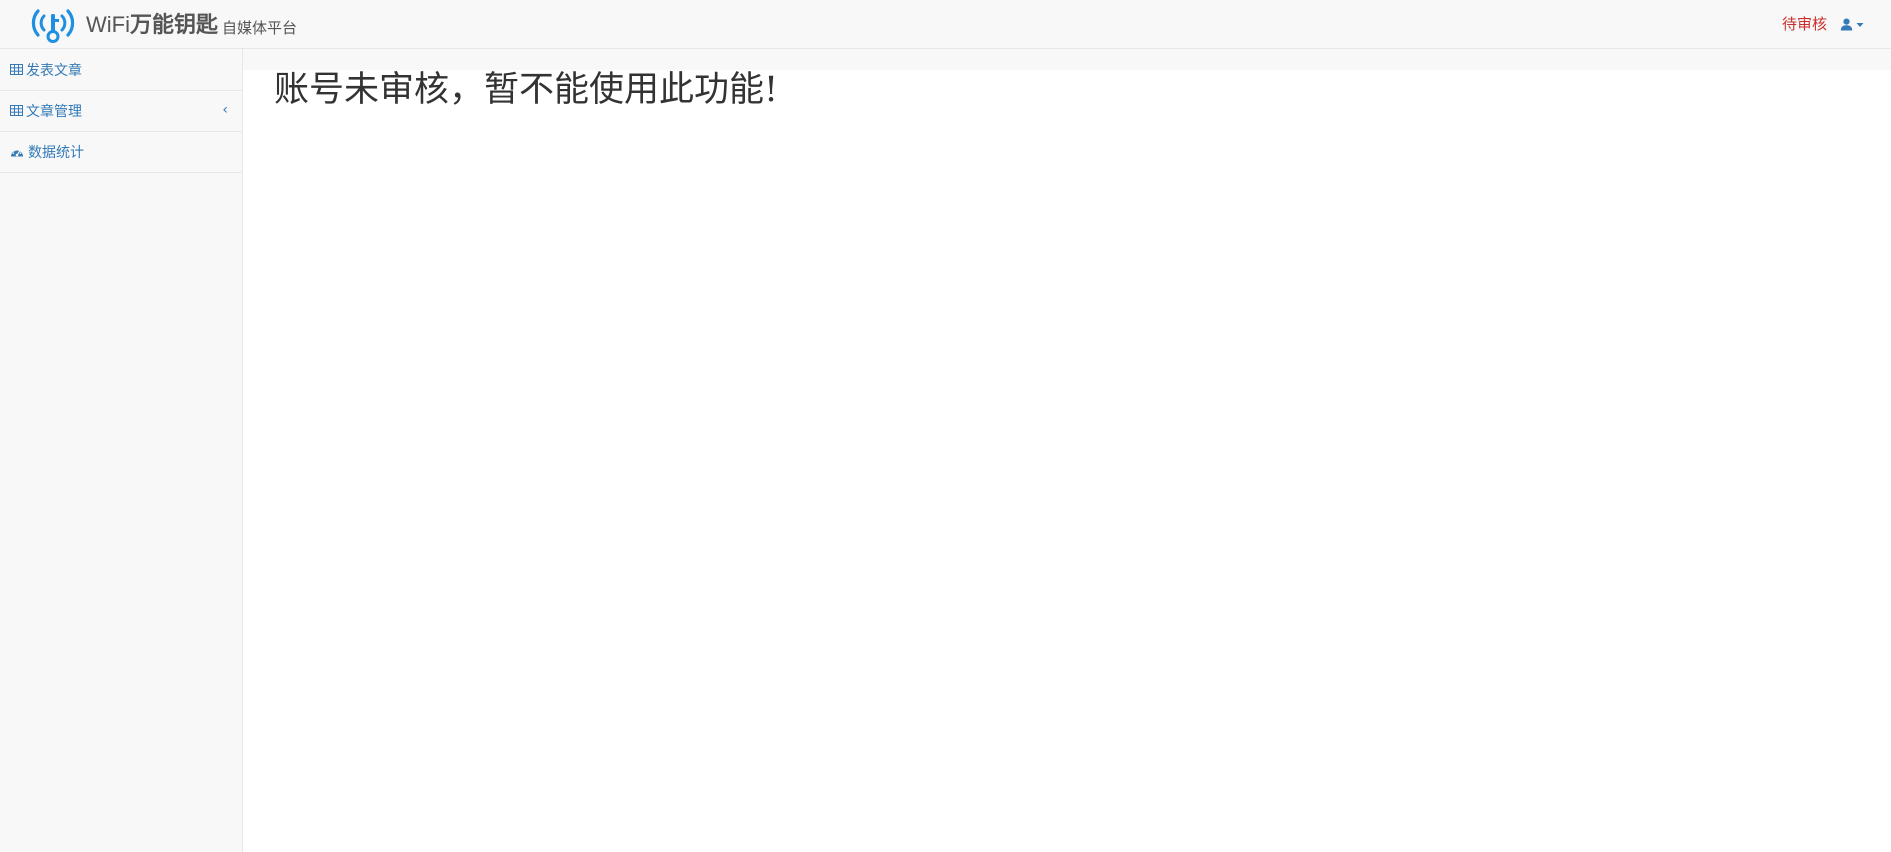 The height and width of the screenshot is (852, 1891). What do you see at coordinates (945, 24) in the screenshot?
I see `top-navbar: WiFi万能钥匙 自媒体平台 待审核` at bounding box center [945, 24].